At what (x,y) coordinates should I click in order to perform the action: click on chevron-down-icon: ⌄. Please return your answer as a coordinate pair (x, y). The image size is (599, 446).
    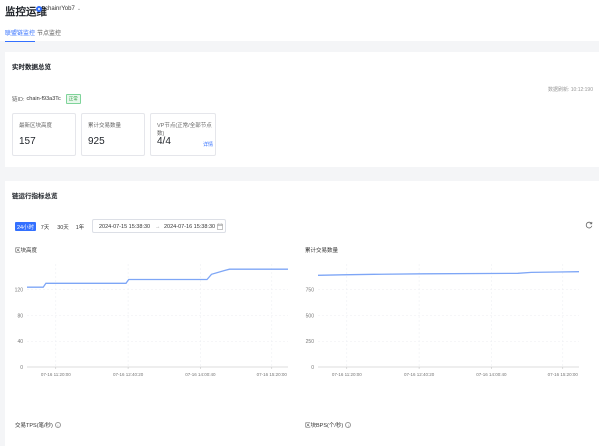
    Looking at the image, I should click on (79, 9).